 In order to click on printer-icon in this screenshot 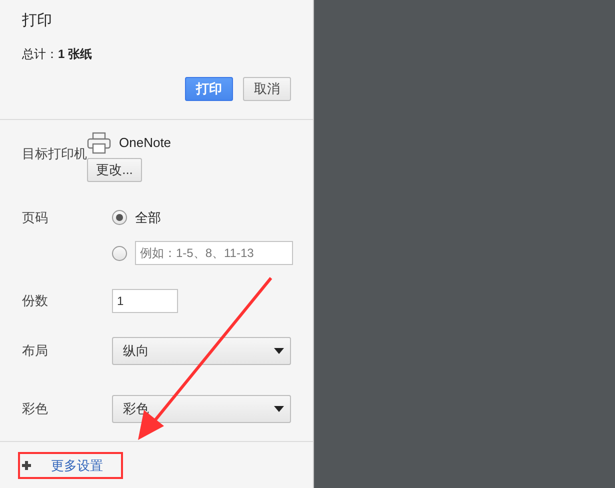, I will do `click(99, 143)`.